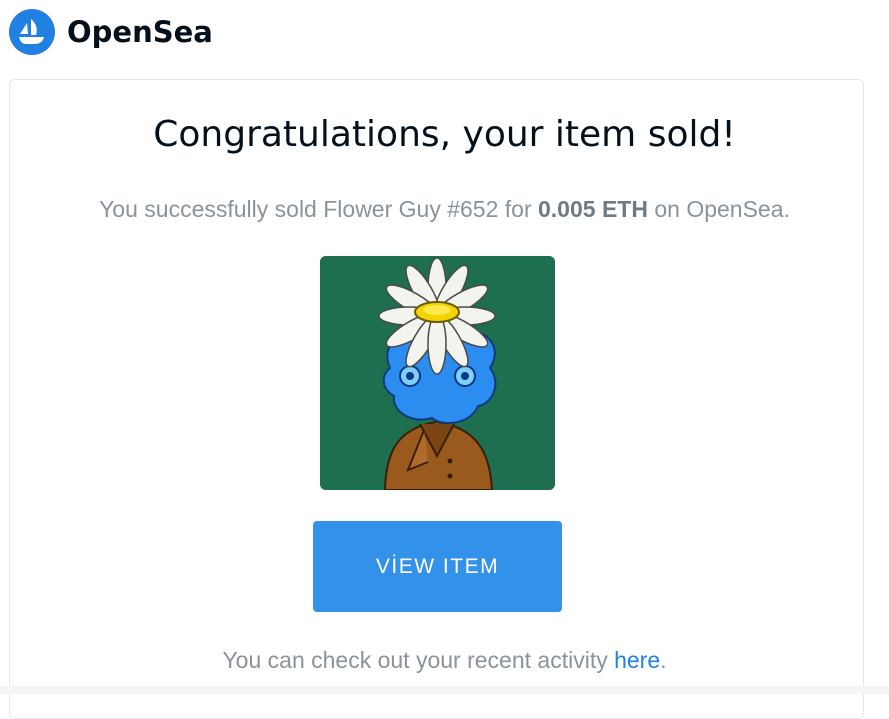 This screenshot has height=719, width=889. Describe the element at coordinates (140, 32) in the screenshot. I see `brand-name: OpenSea` at that location.